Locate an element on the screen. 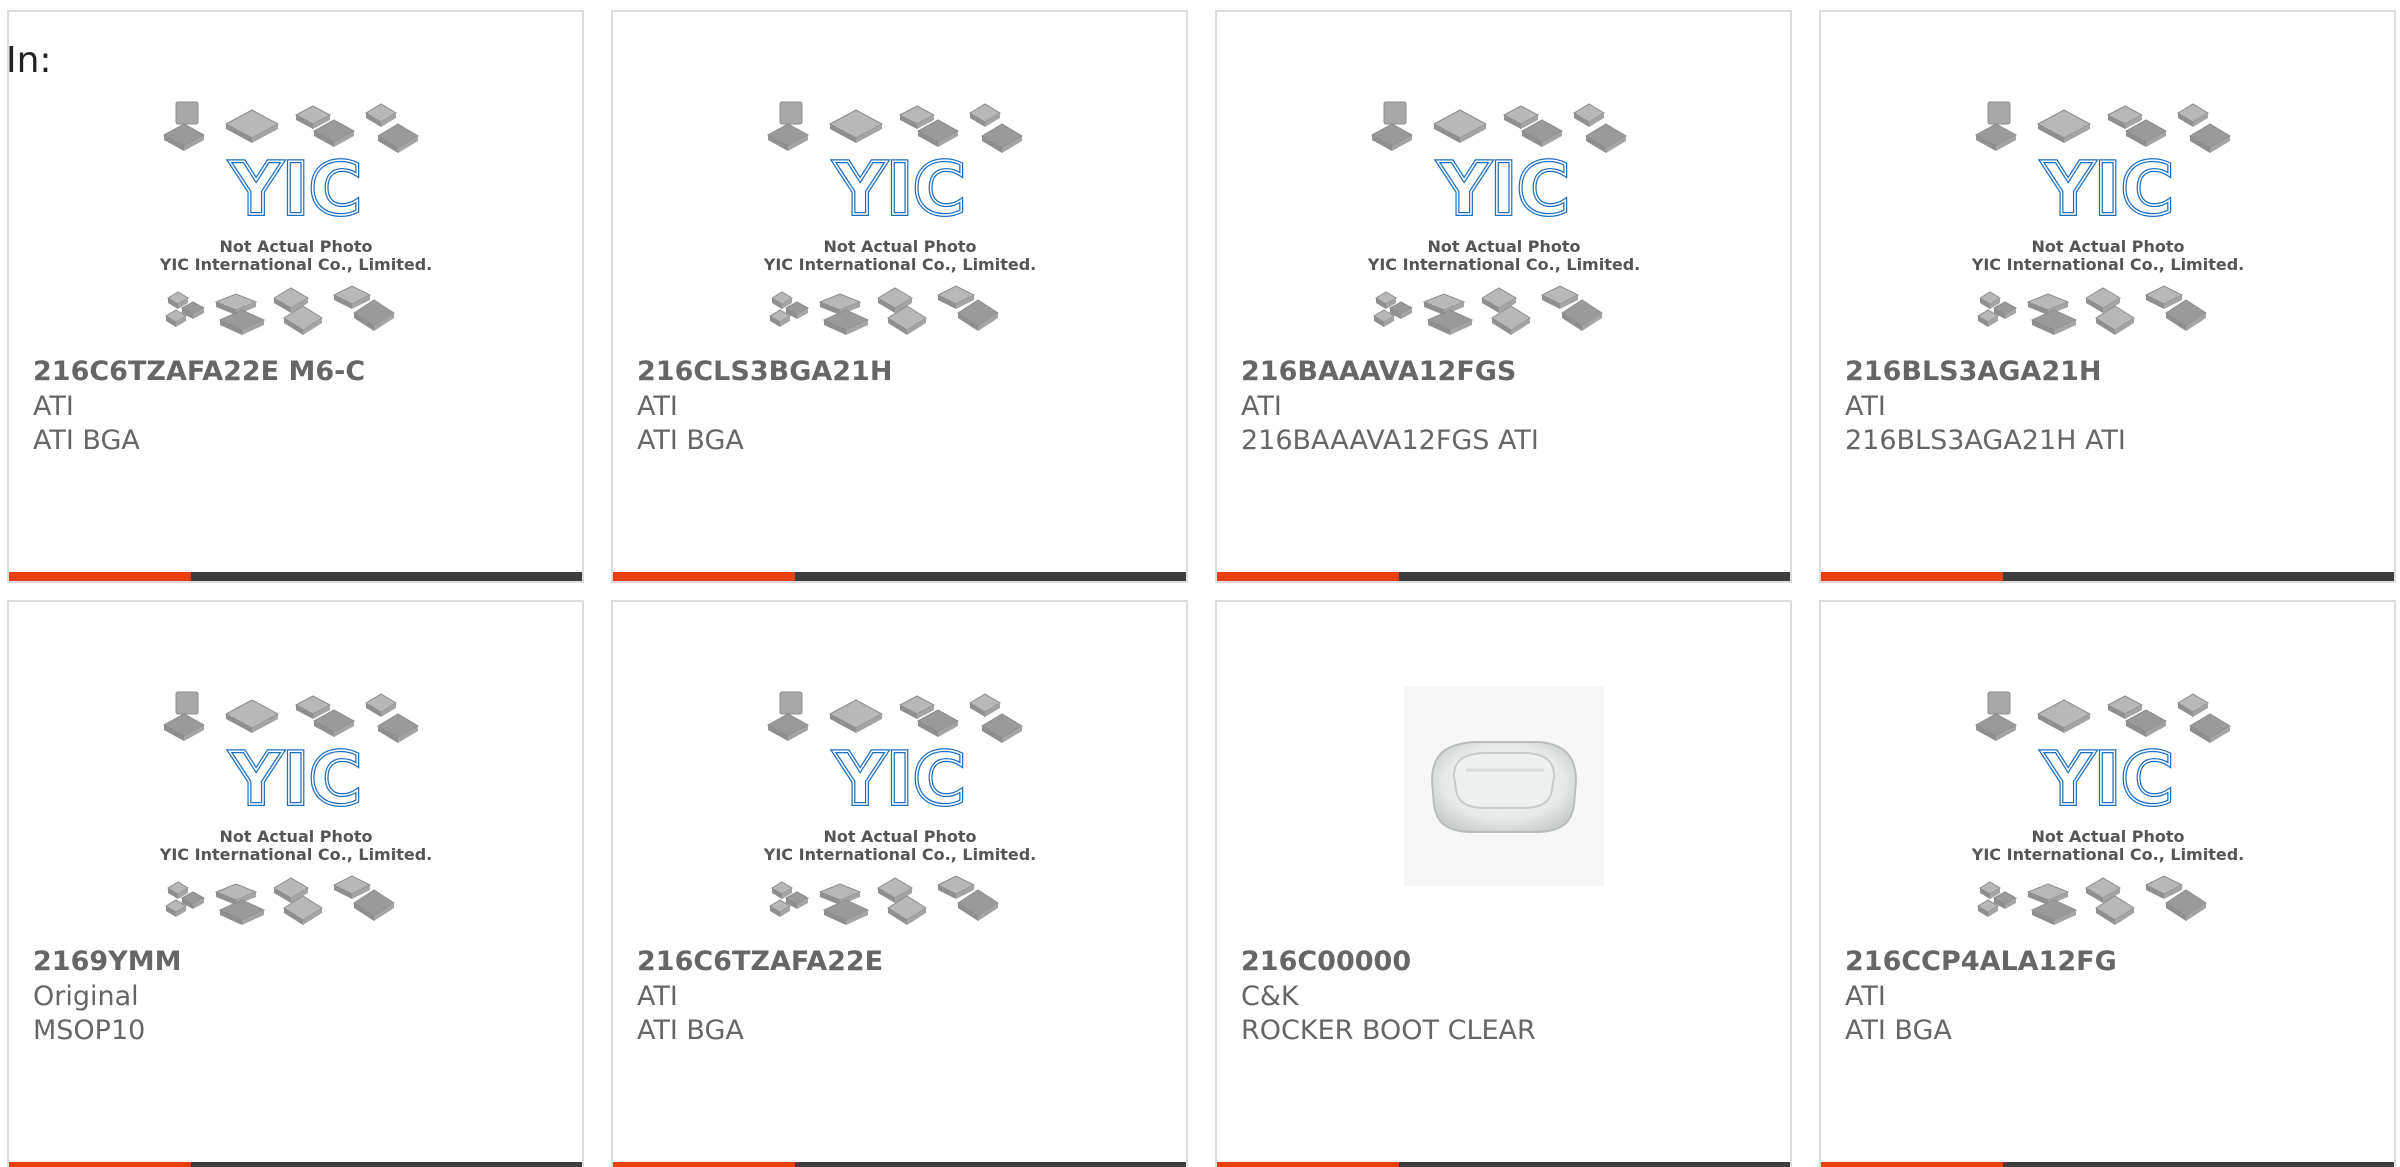  part-number-link: 216C00000 is located at coordinates (1510, 962).